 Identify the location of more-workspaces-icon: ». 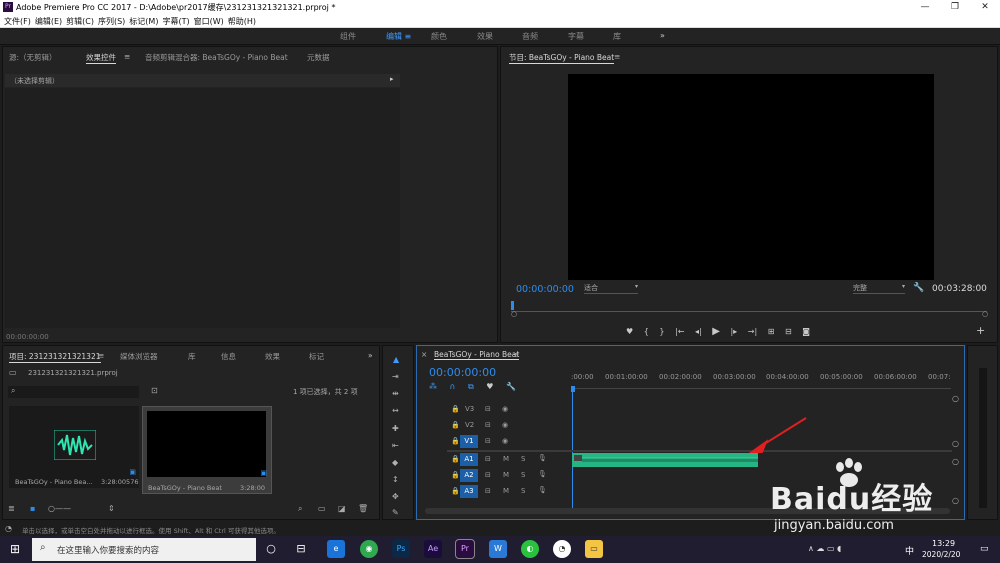
(662, 35).